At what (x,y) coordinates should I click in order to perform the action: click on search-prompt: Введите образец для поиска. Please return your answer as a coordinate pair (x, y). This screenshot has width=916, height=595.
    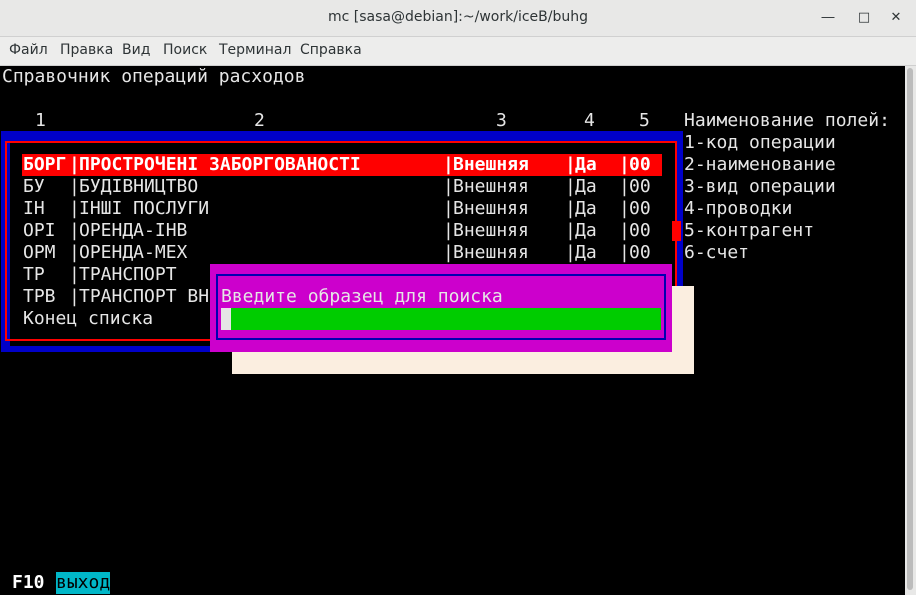
    Looking at the image, I should click on (362, 296).